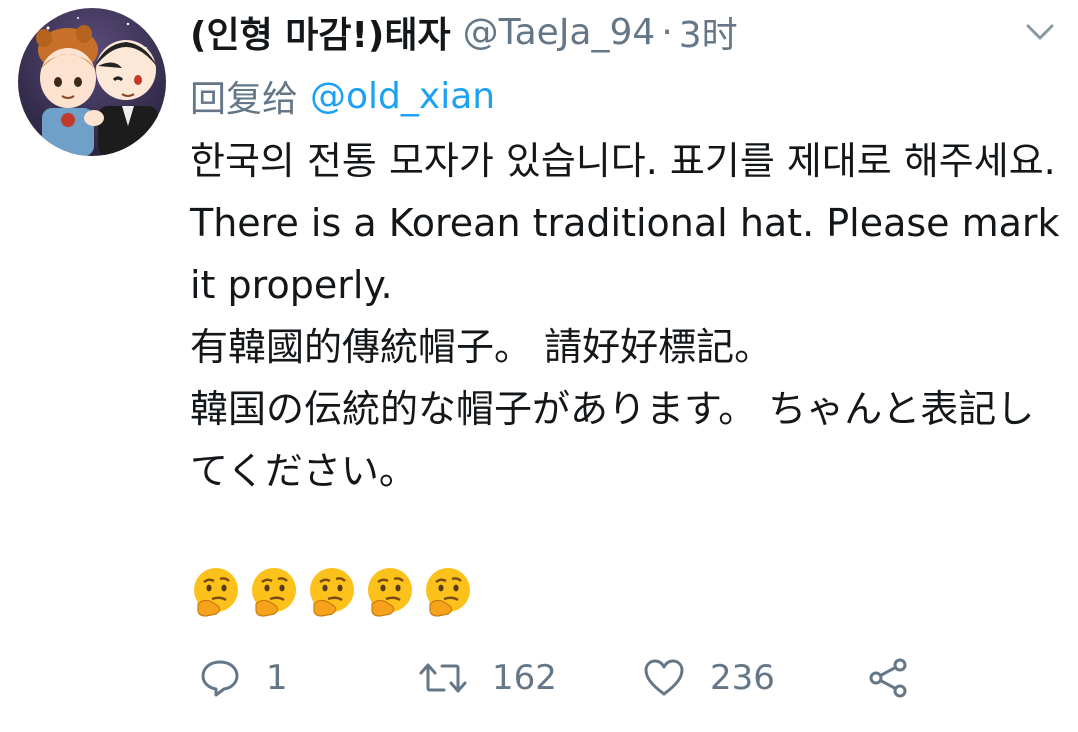  Describe the element at coordinates (320, 32) in the screenshot. I see `display-name: (인형 마감!)태자` at that location.